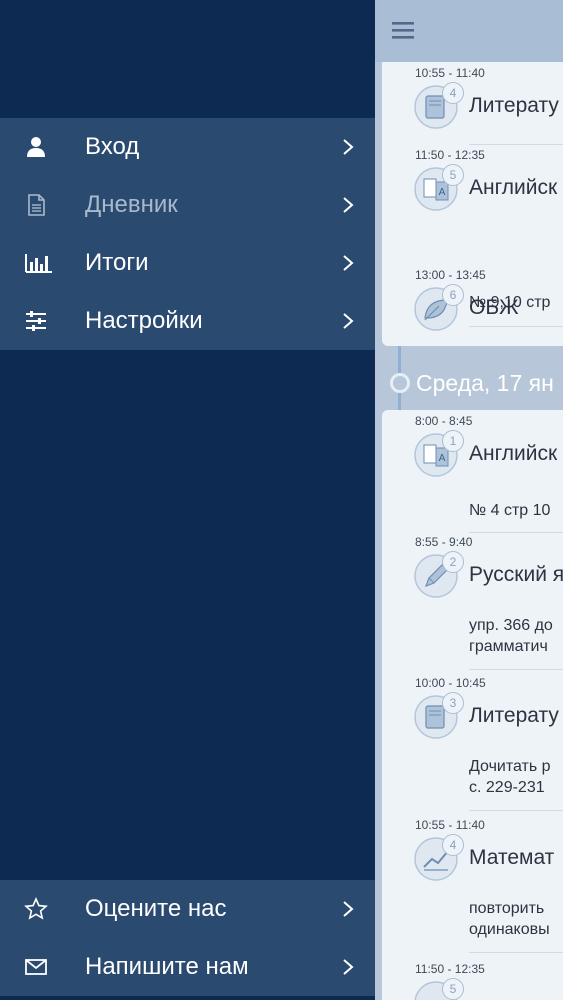 This screenshot has width=563, height=1000. What do you see at coordinates (450, 683) in the screenshot?
I see `lesson-time: 10:00 - 10:45` at bounding box center [450, 683].